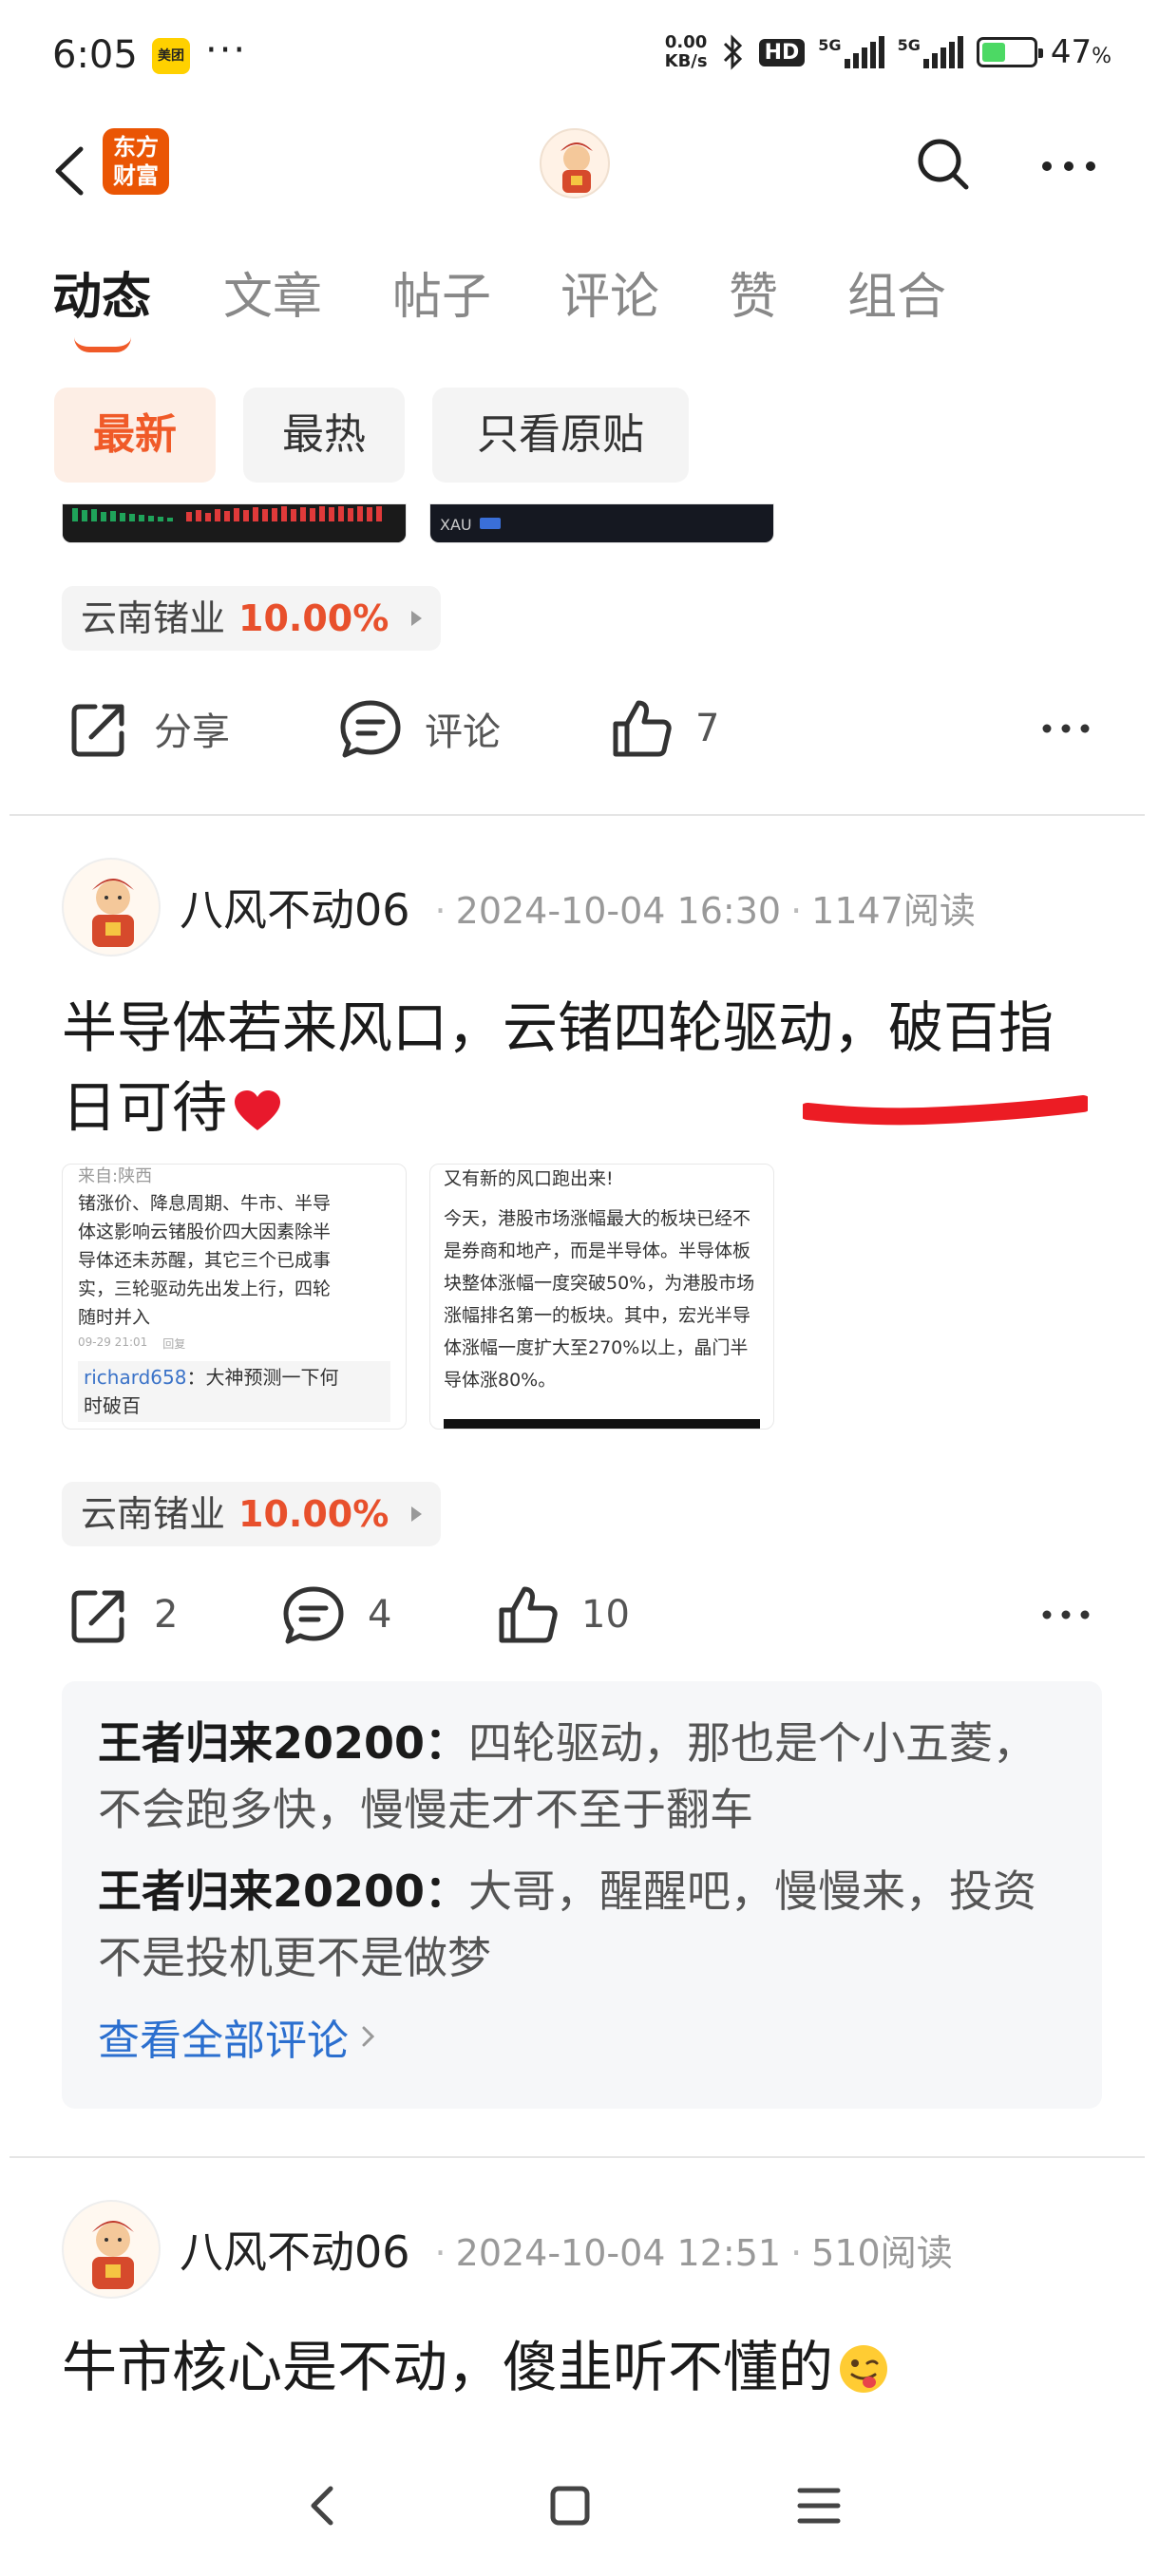 The image size is (1159, 2576). Describe the element at coordinates (579, 57) in the screenshot. I see `status-bar: 6:05 美团 ··· 0.00 KB/s HD 5G 5G 47%` at that location.